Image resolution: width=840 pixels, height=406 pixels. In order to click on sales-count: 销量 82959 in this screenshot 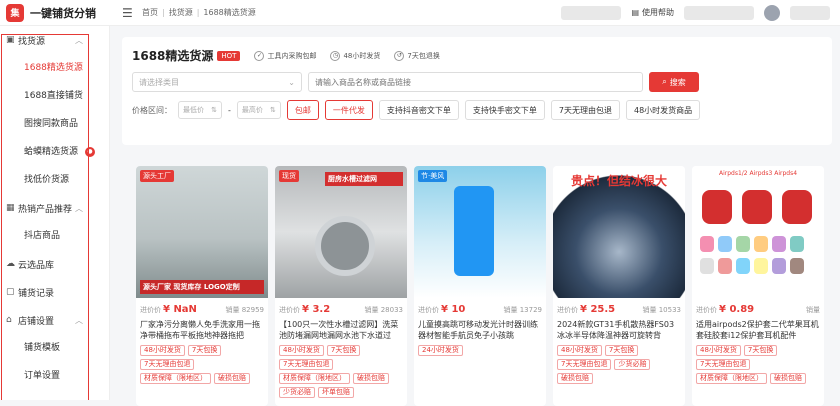, I will do `click(244, 310)`.